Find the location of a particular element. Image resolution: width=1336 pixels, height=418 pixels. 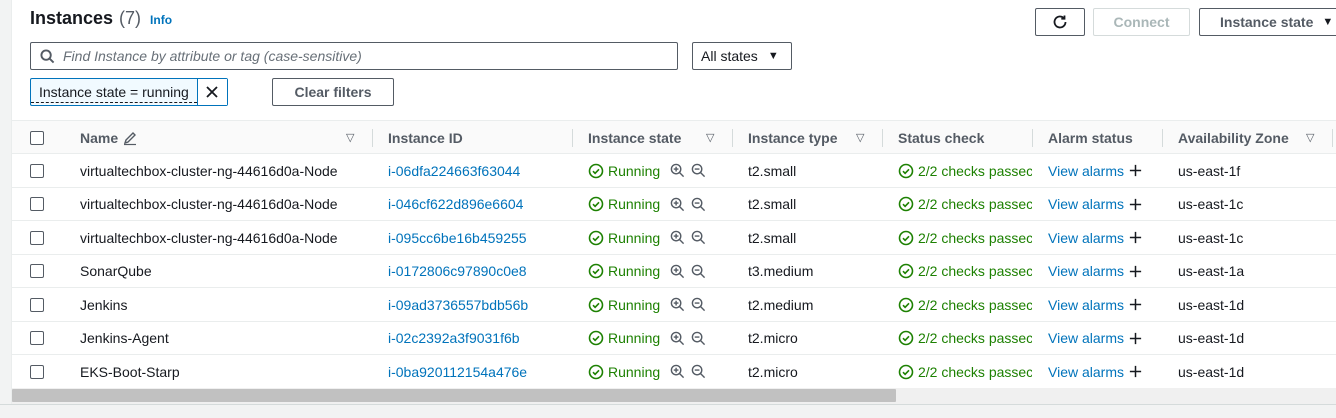

status-check-text: 2/2 checks passec is located at coordinates (975, 304).